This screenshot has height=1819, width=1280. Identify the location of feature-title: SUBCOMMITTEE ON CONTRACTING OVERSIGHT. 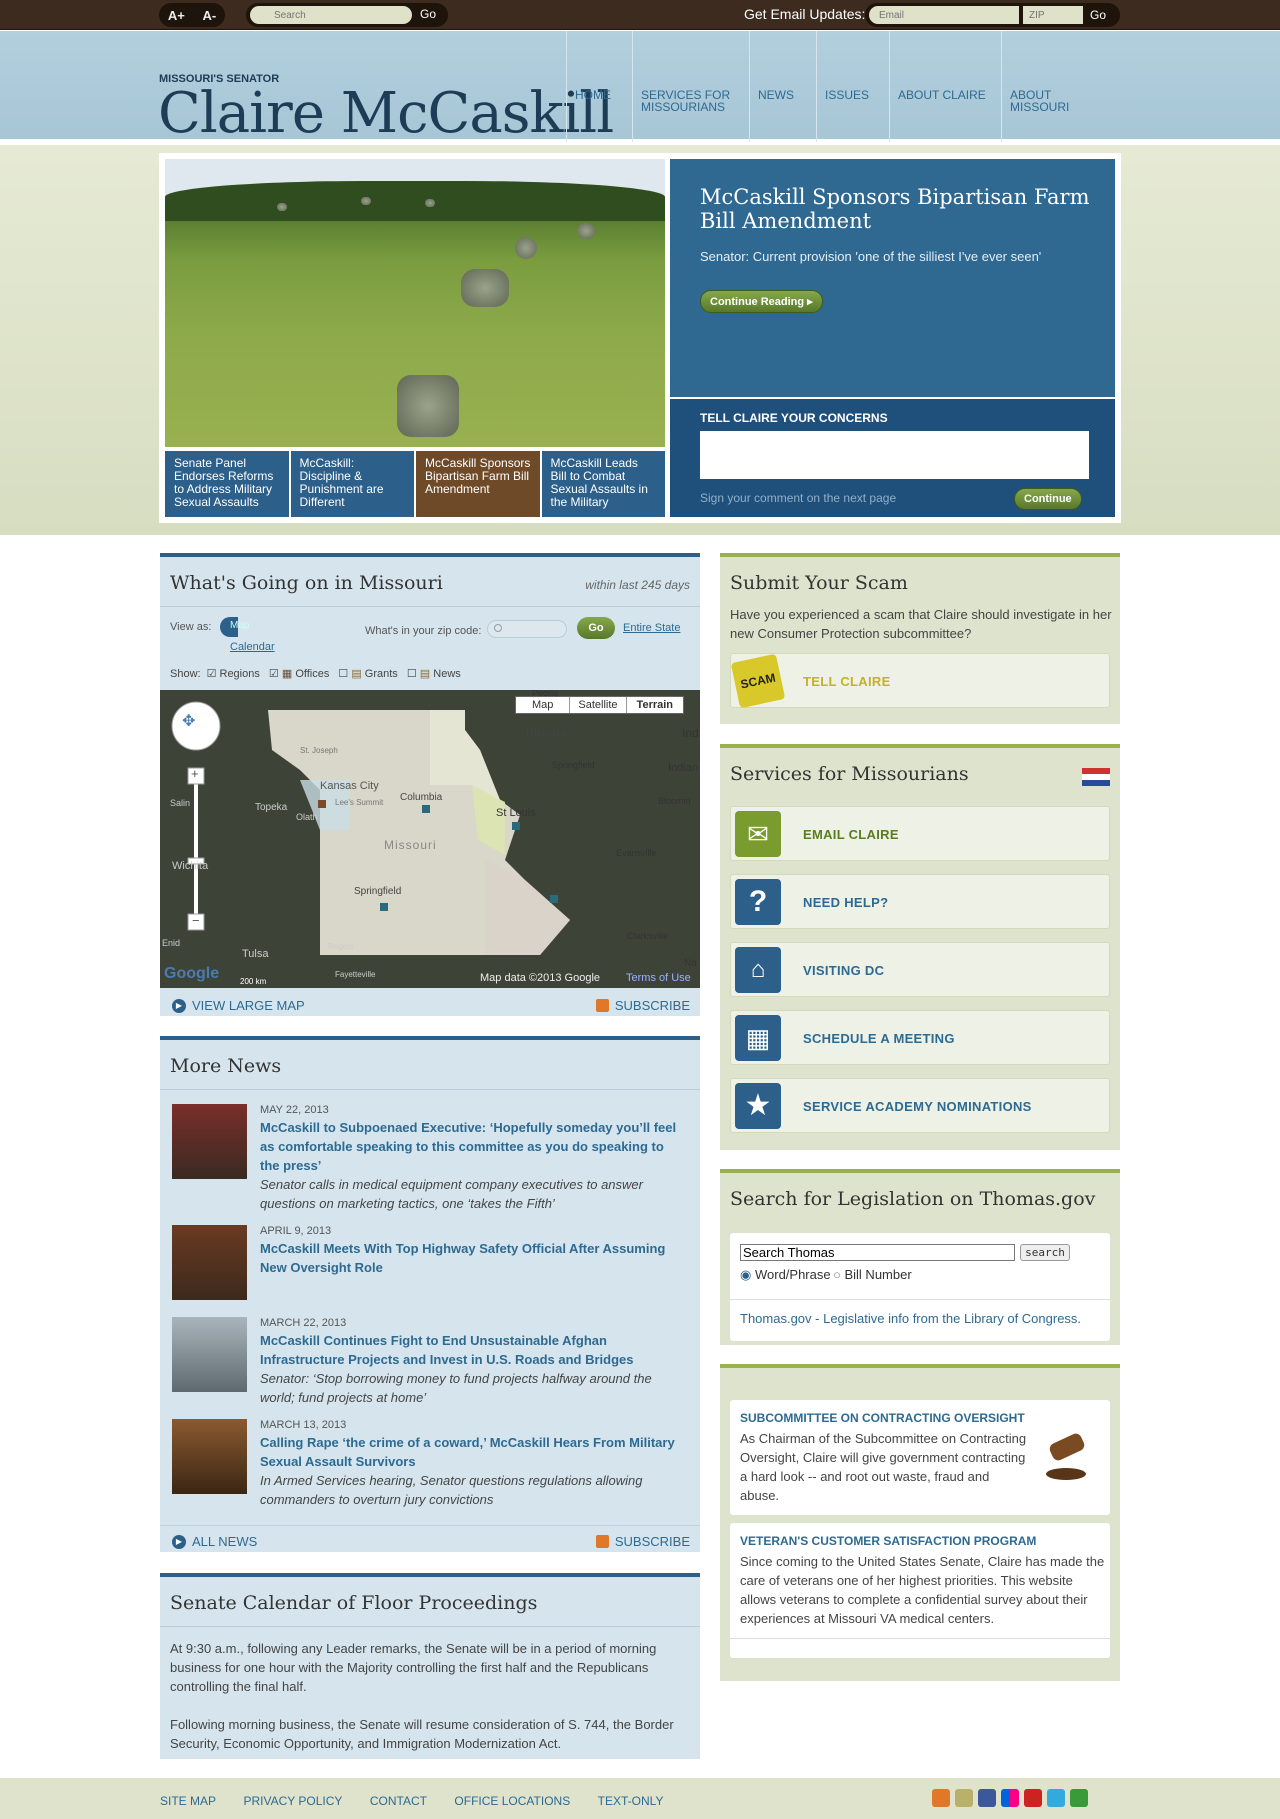
(882, 1418).